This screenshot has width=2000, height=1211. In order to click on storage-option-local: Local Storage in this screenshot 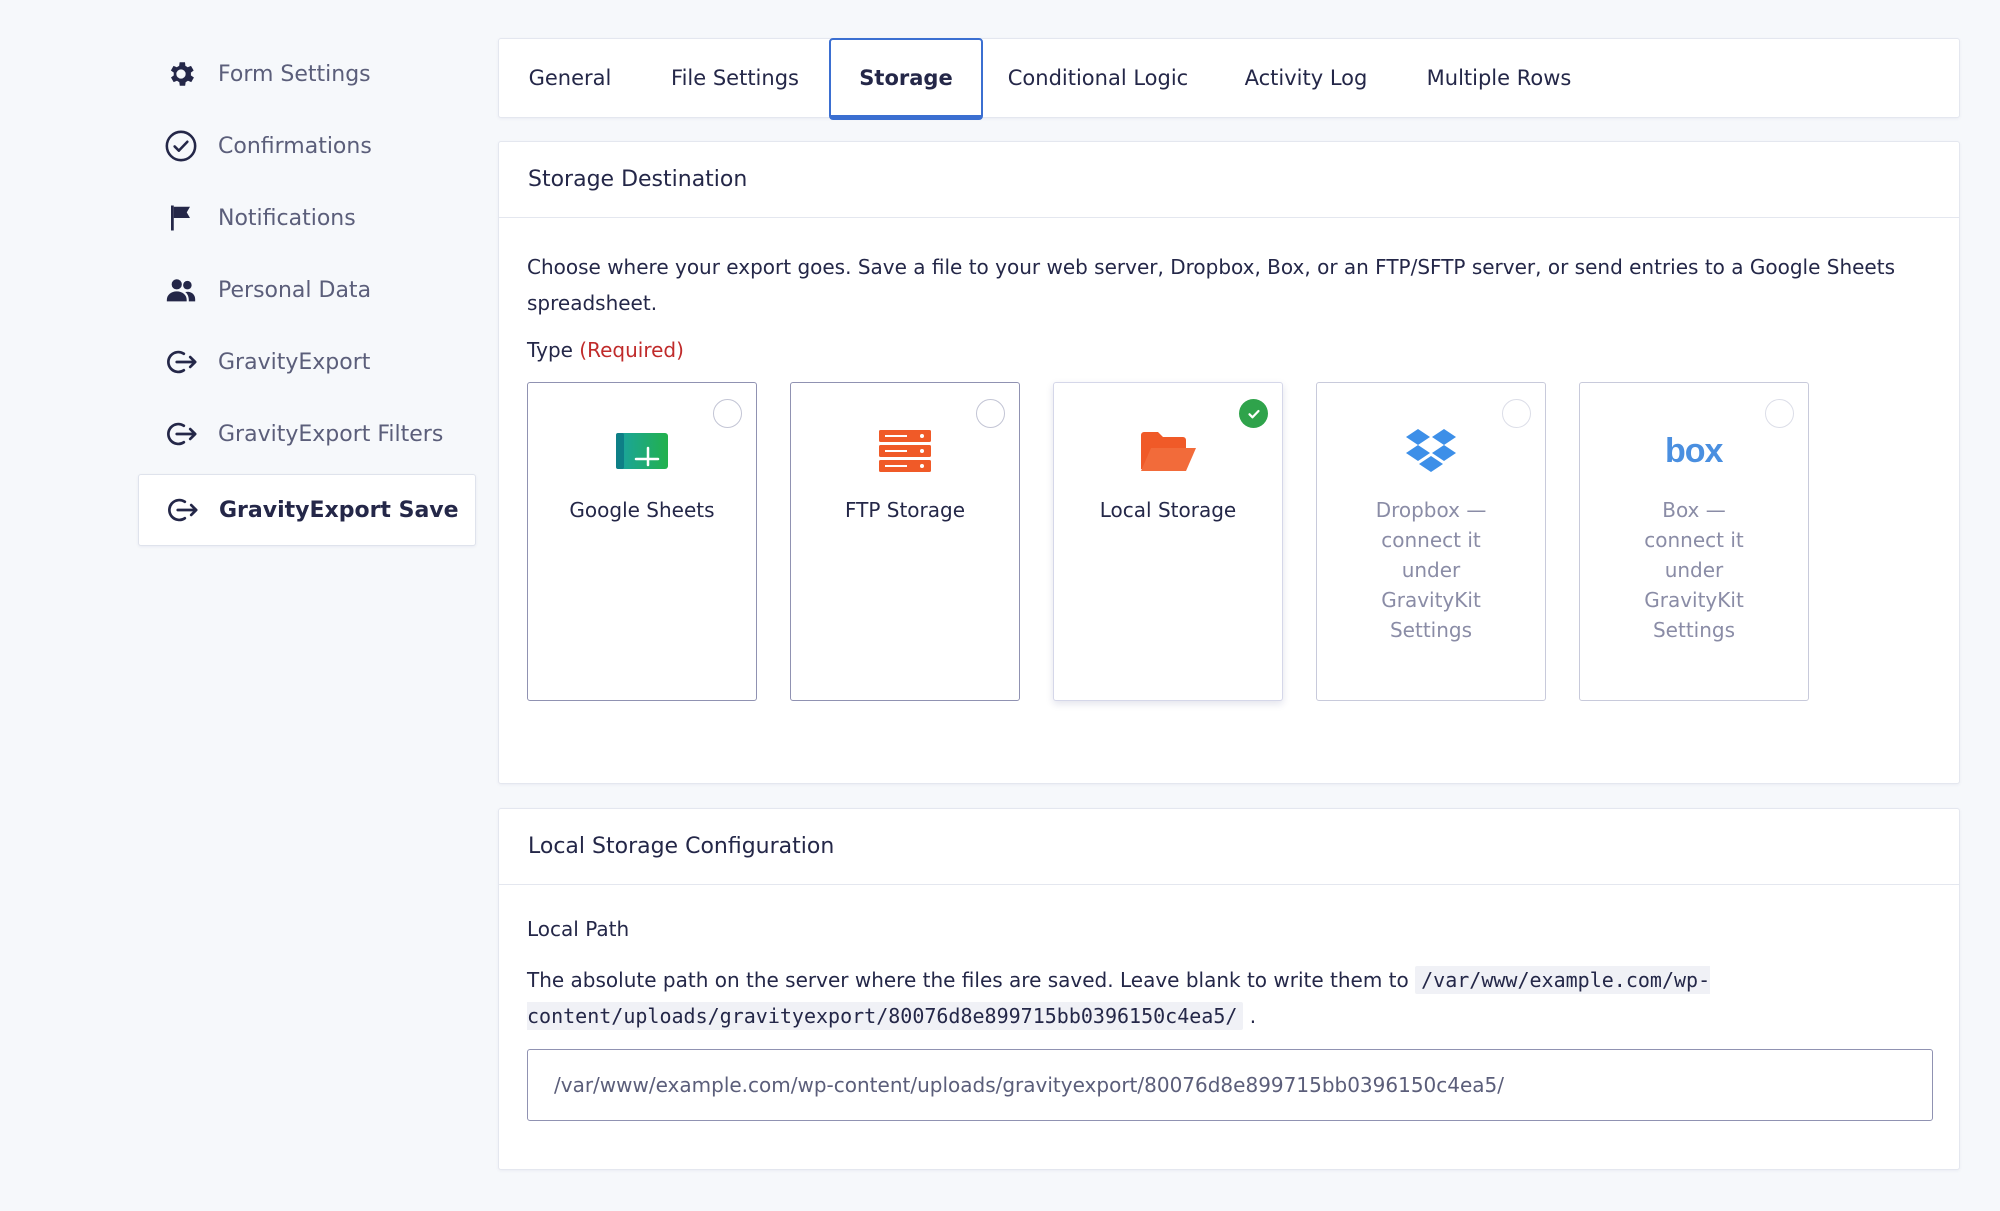, I will do `click(1168, 541)`.